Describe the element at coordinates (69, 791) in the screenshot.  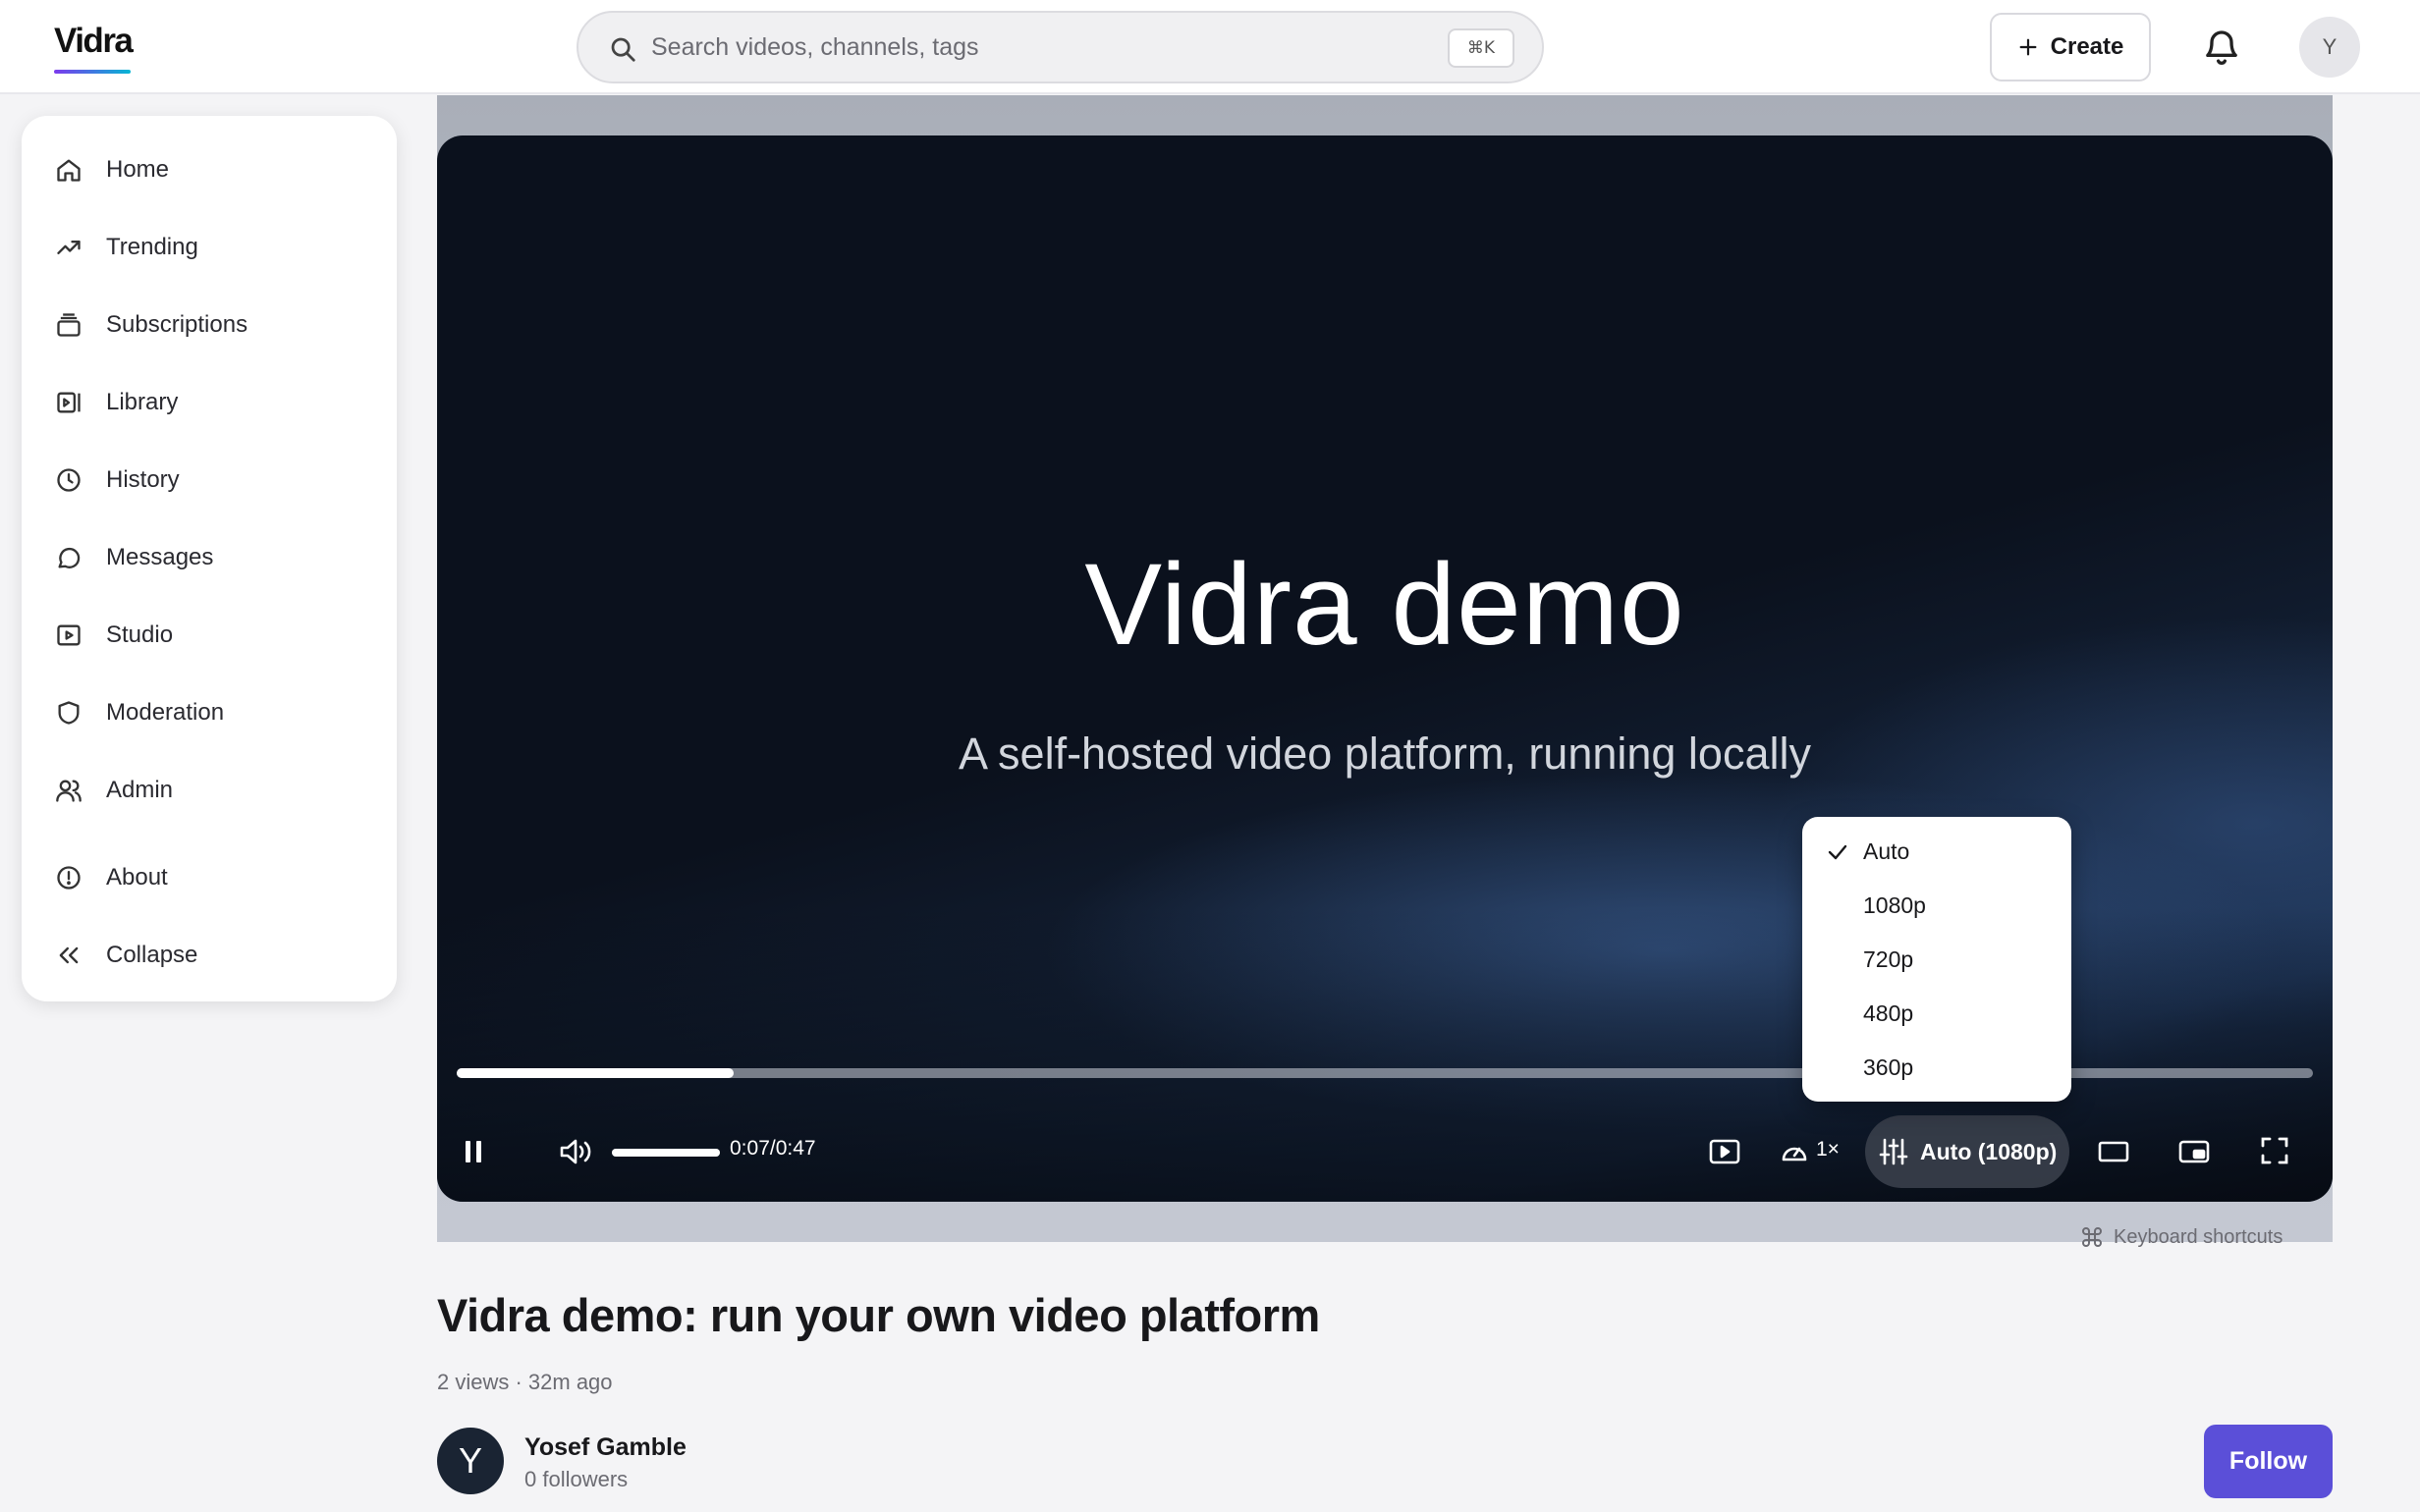
I see `admin-icon` at that location.